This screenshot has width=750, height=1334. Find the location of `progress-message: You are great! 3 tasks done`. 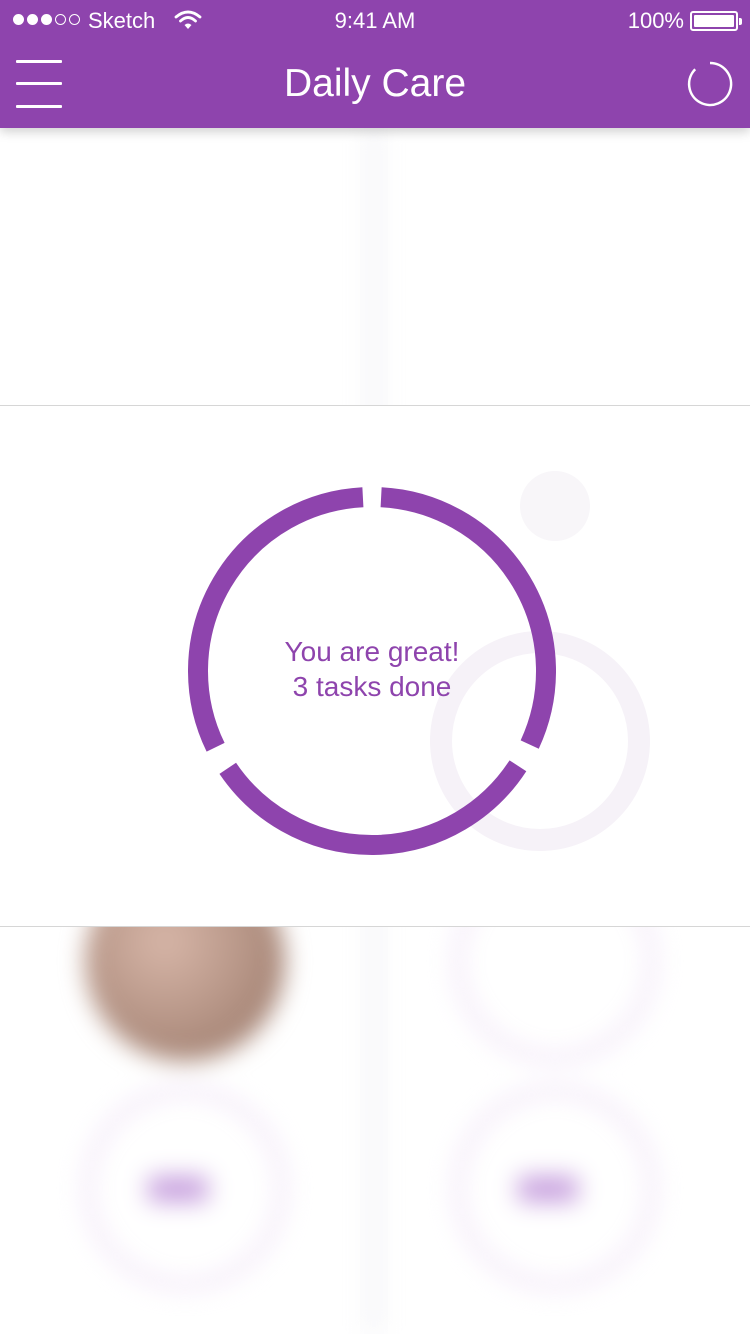

progress-message: You are great! 3 tasks done is located at coordinates (372, 669).